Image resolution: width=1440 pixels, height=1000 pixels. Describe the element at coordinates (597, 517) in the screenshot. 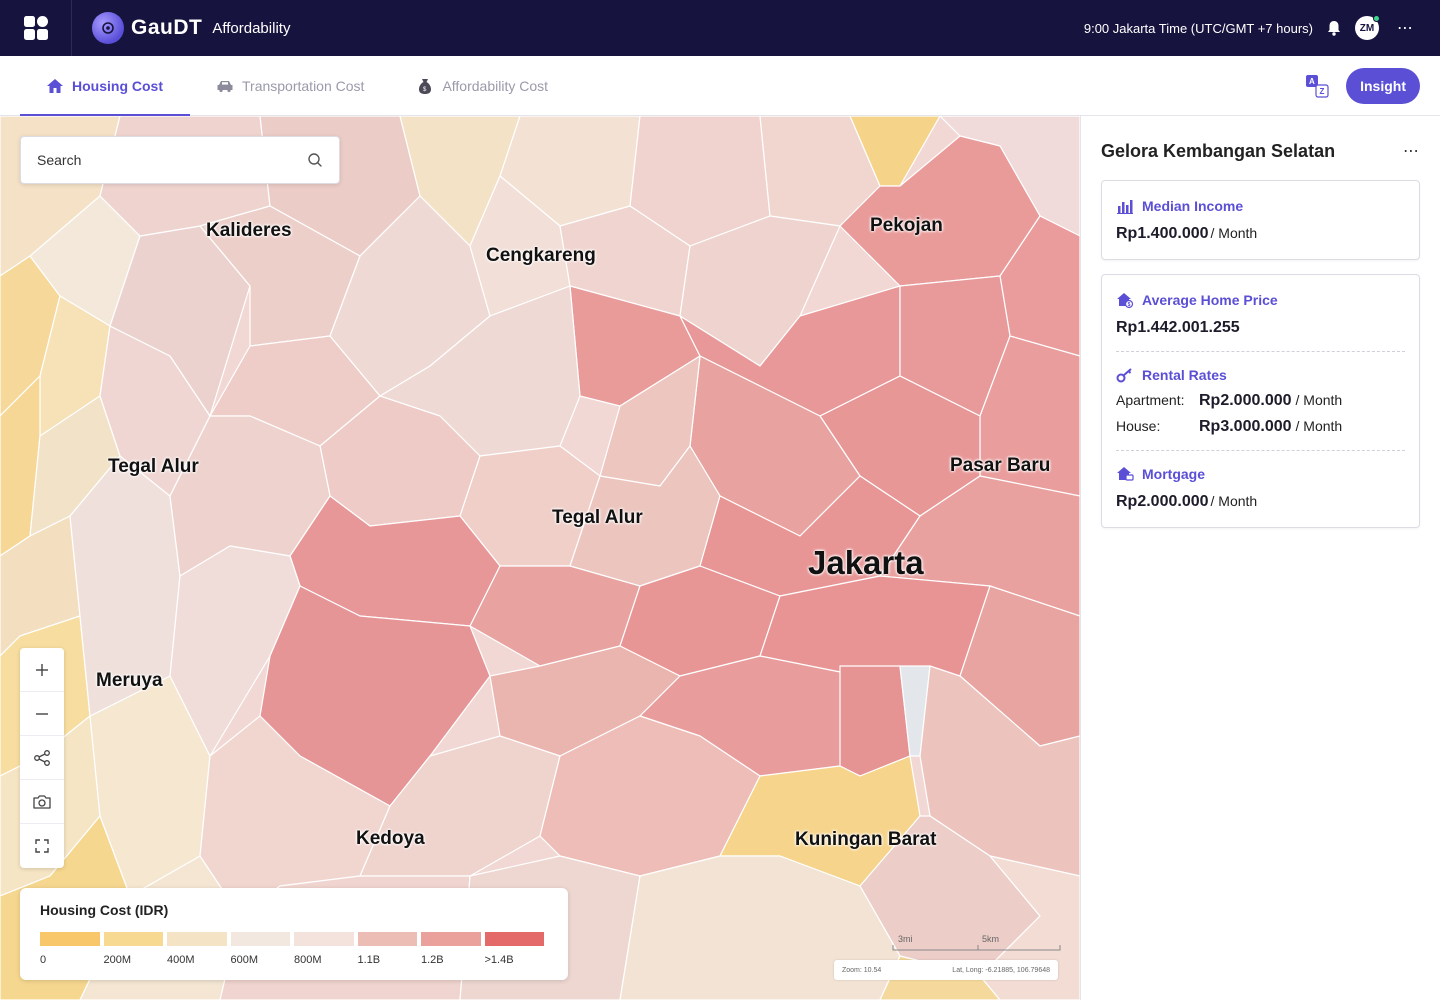

I see `map-label-tegal-alur-central: Tegal Alur` at that location.